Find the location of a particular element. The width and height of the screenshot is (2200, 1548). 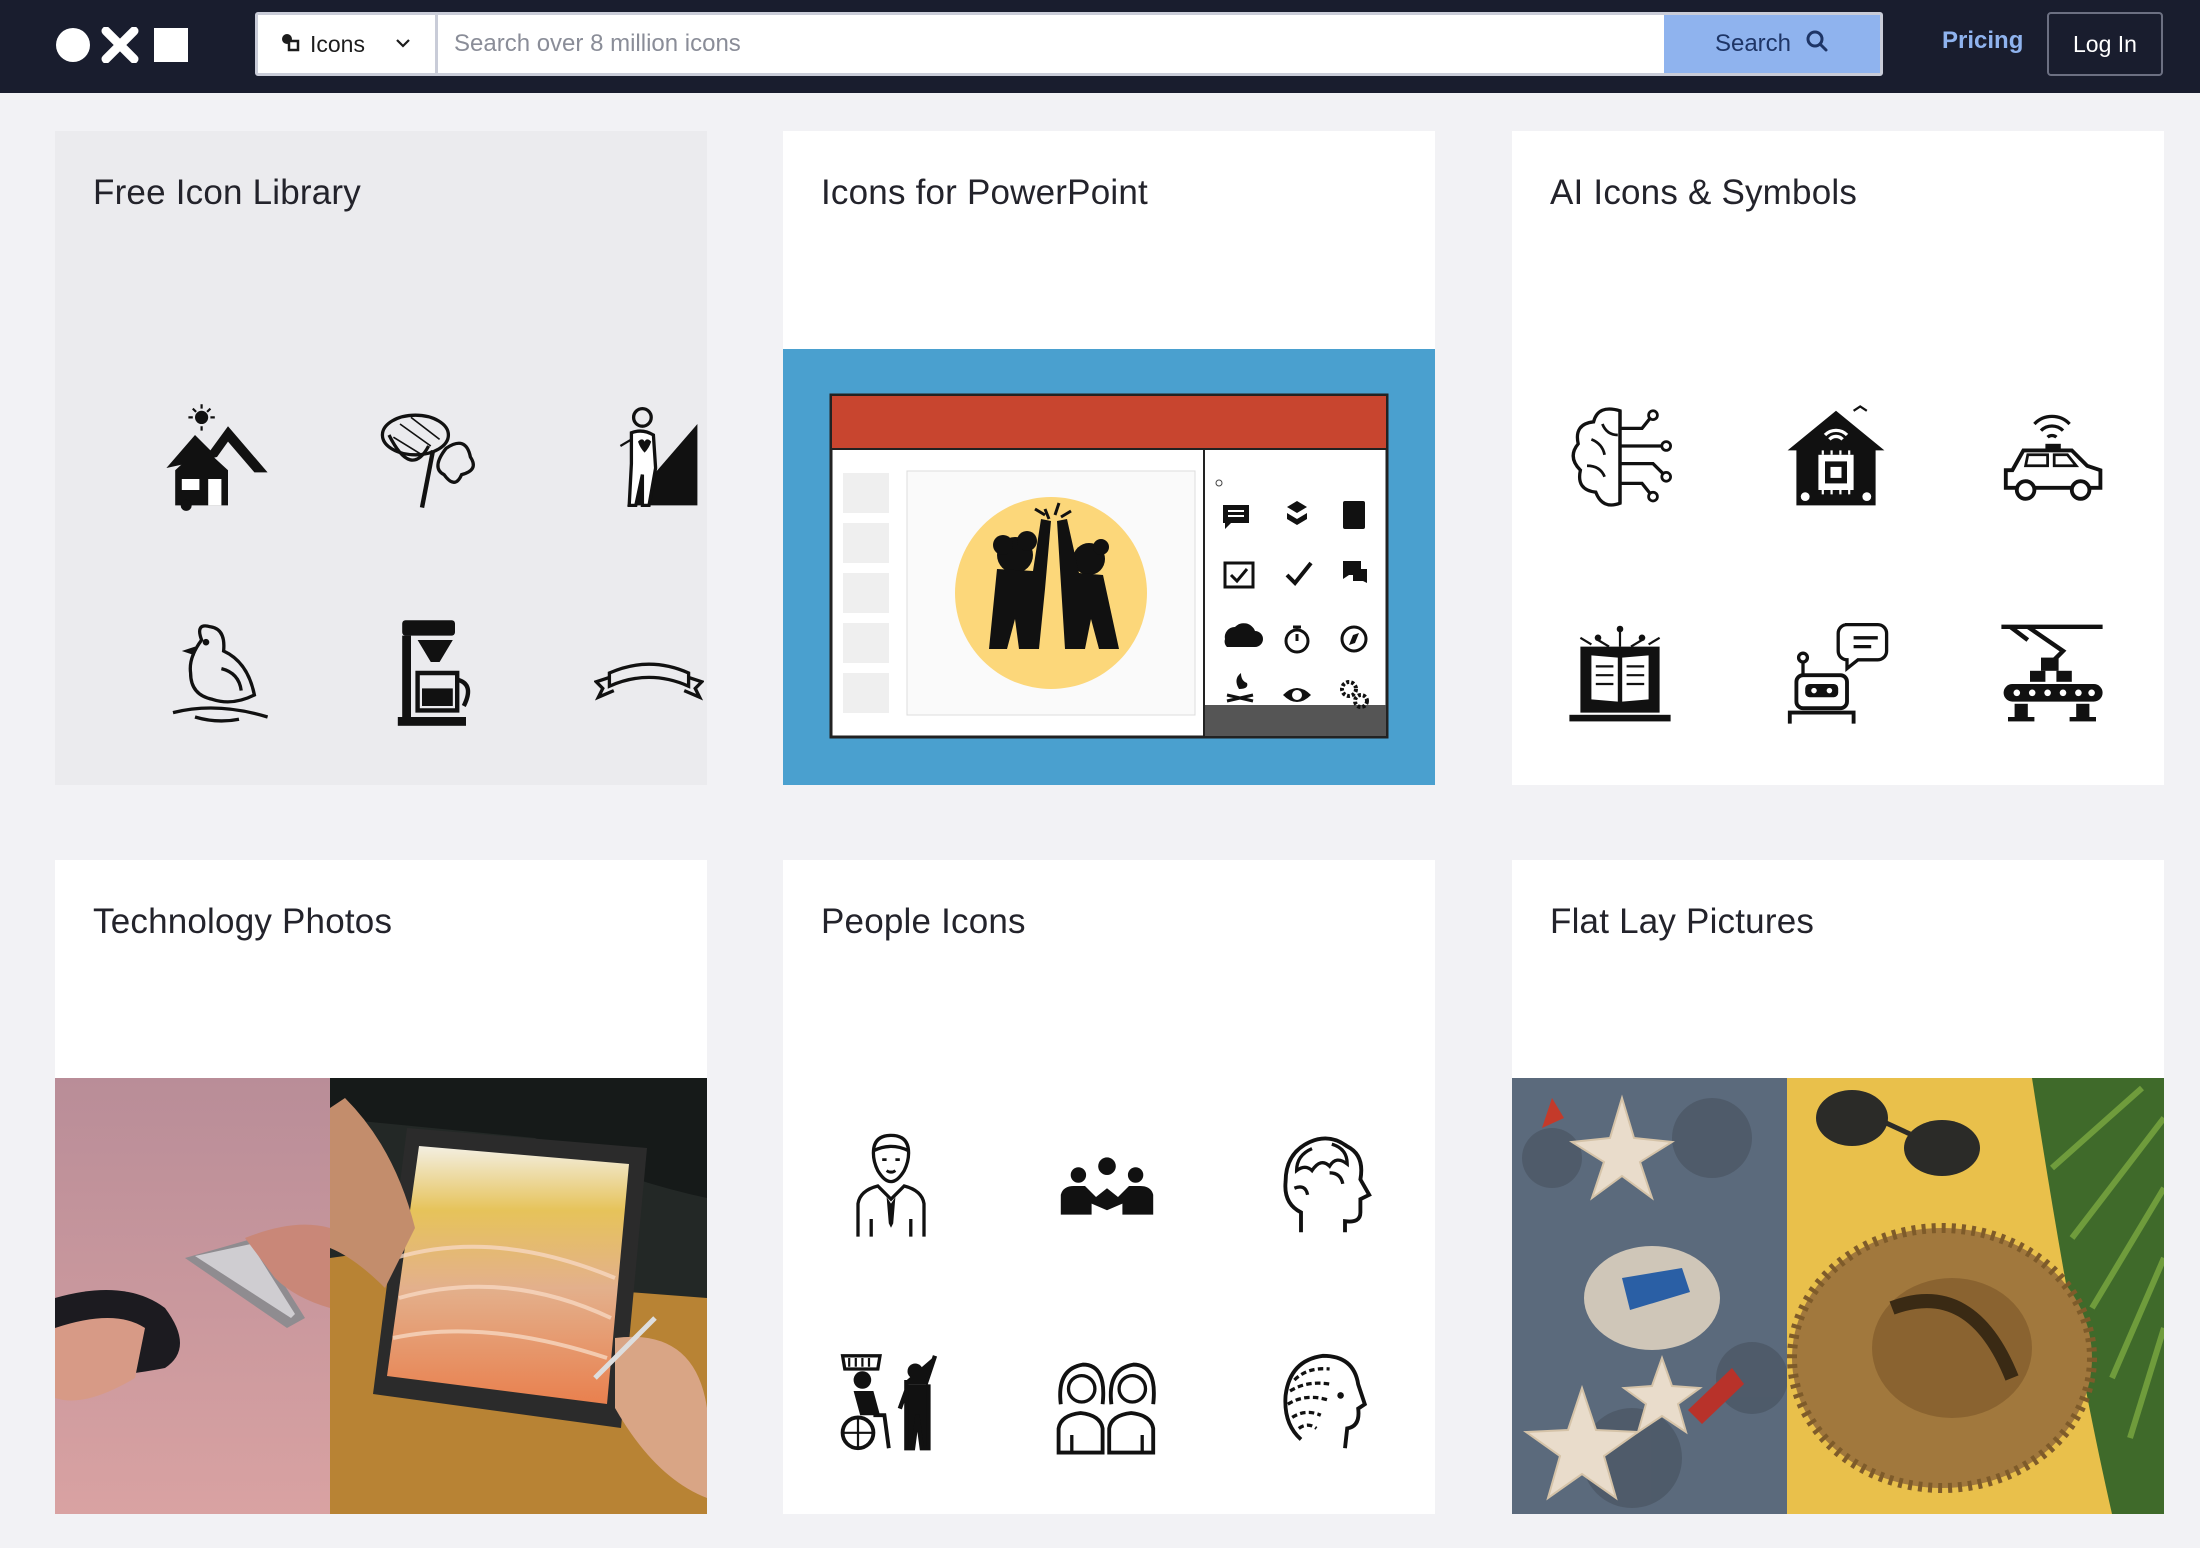

self-driving-car-icon is located at coordinates (2052, 457).